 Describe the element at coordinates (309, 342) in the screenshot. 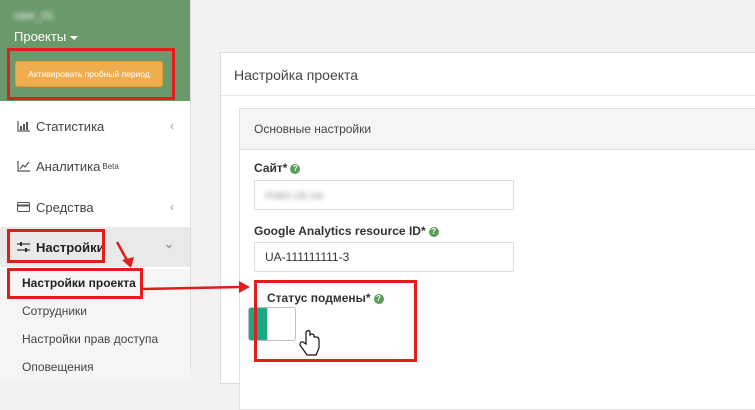

I see `hand-cursor-icon` at that location.